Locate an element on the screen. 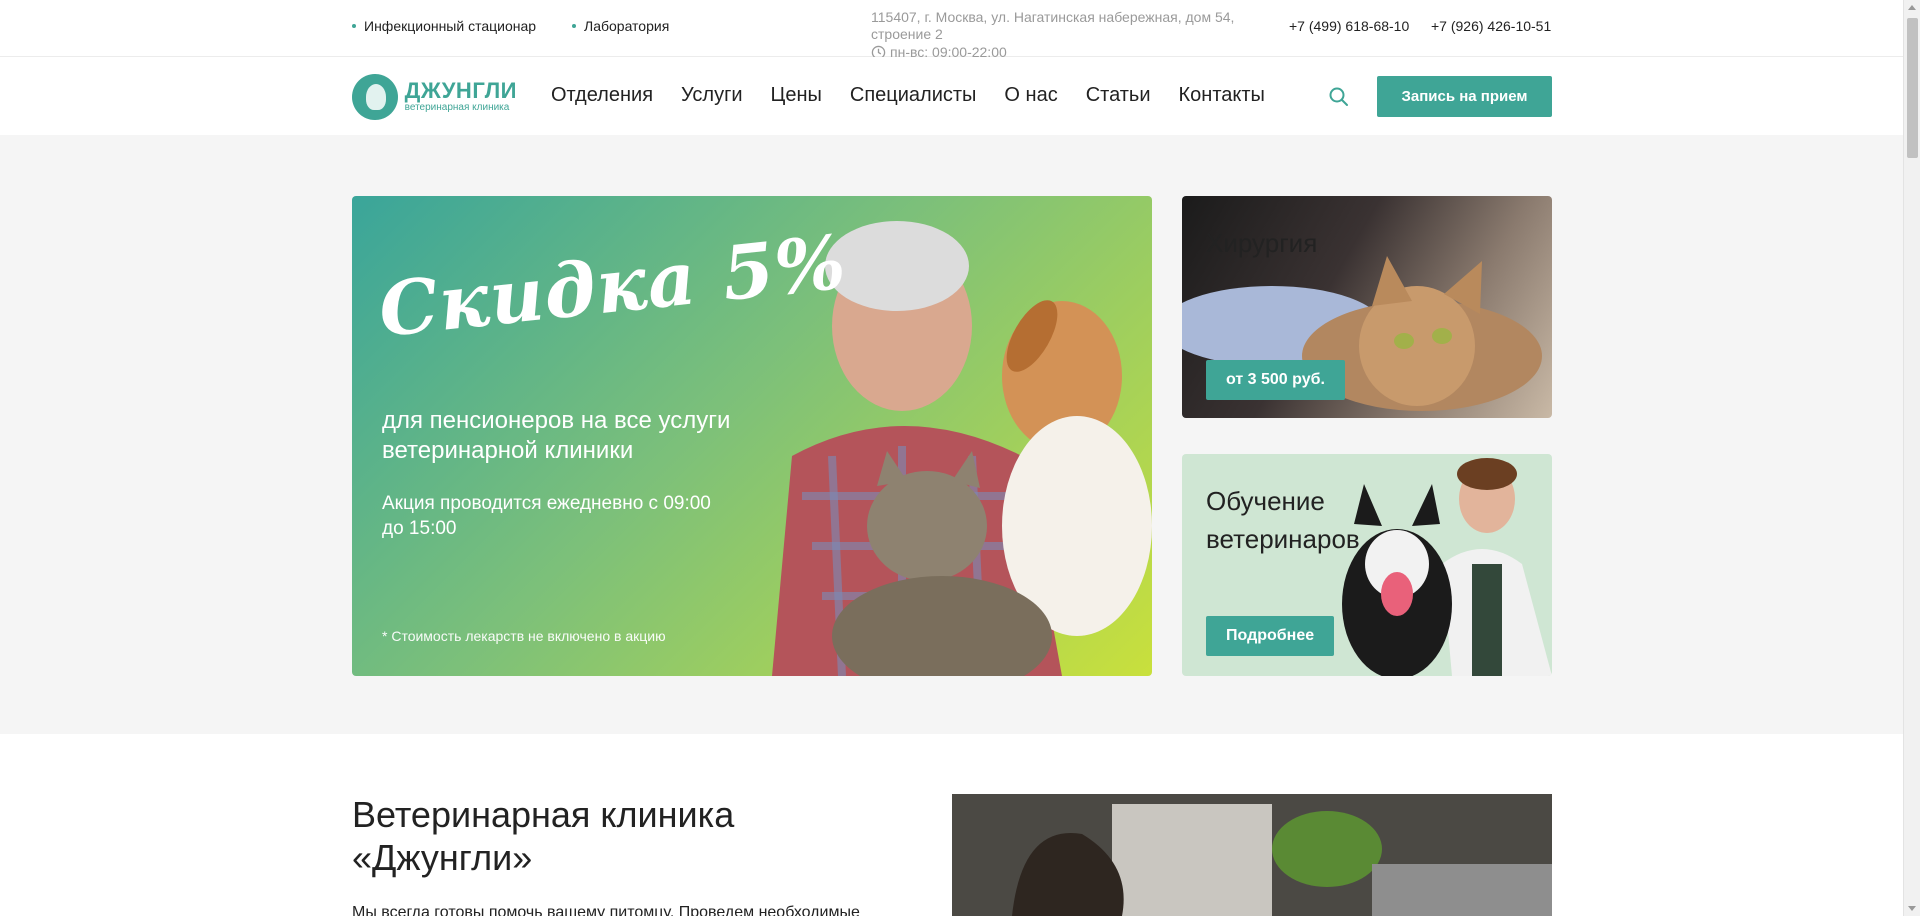  scroll-thumb is located at coordinates (1912, 88).